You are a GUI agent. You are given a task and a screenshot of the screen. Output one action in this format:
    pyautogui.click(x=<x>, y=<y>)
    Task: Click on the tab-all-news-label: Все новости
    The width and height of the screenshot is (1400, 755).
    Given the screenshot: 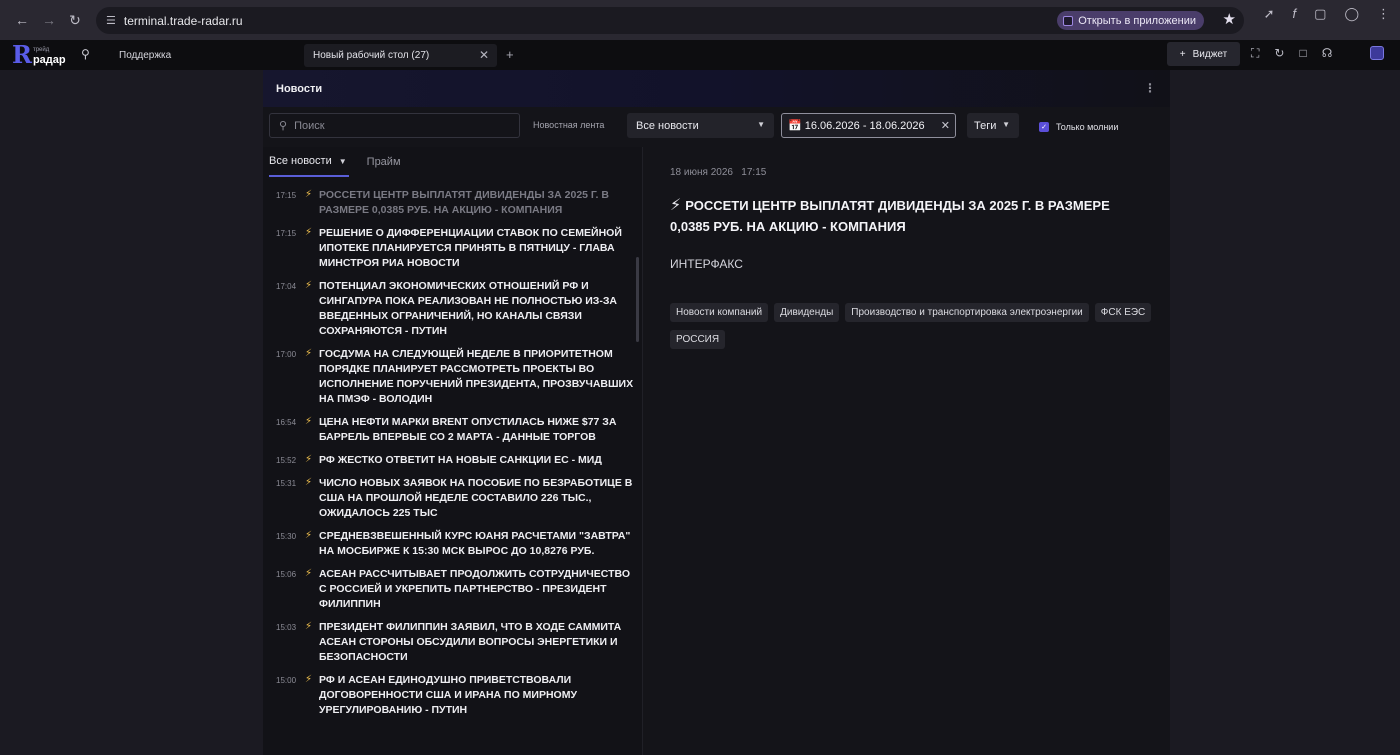 What is the action you would take?
    pyautogui.click(x=300, y=161)
    